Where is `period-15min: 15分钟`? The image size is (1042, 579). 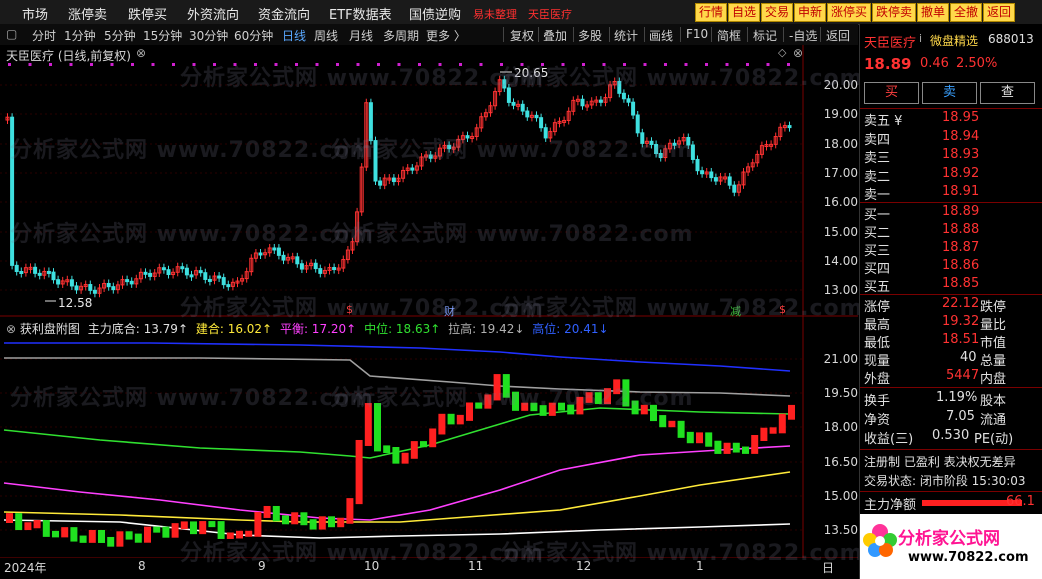 period-15min: 15分钟 is located at coordinates (162, 35).